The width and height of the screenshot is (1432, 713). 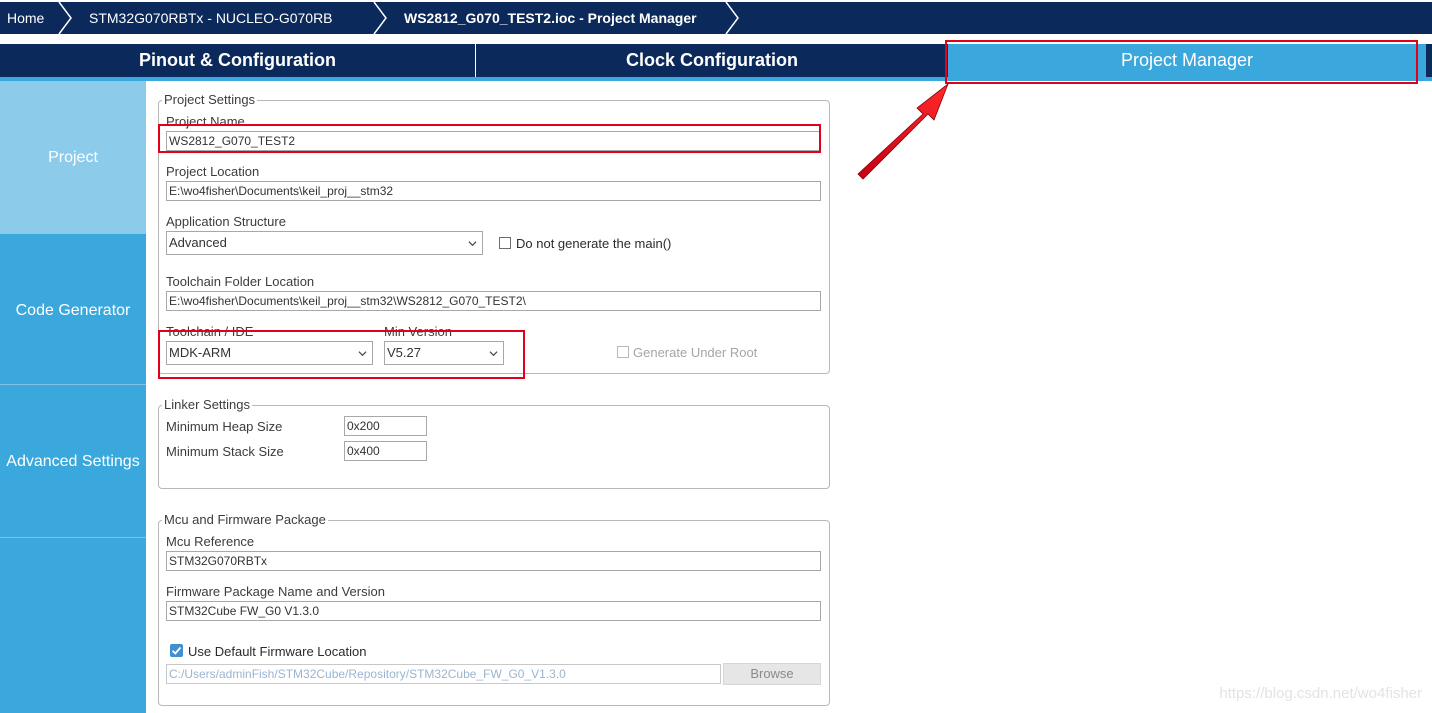 I want to click on watermark: https://blog.csdn.net/wo4fisher, so click(x=1320, y=693).